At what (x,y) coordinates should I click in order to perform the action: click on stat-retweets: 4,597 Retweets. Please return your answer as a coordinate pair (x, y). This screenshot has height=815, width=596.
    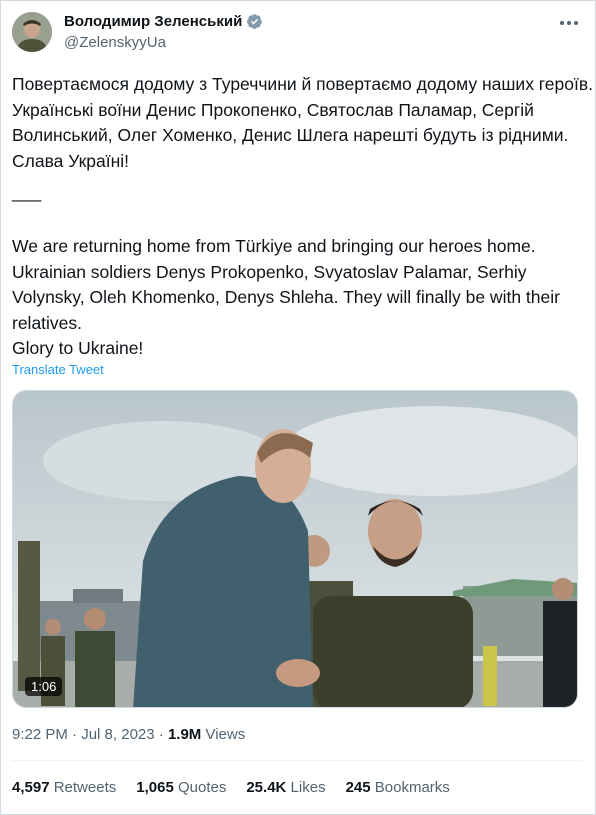
    Looking at the image, I should click on (64, 787).